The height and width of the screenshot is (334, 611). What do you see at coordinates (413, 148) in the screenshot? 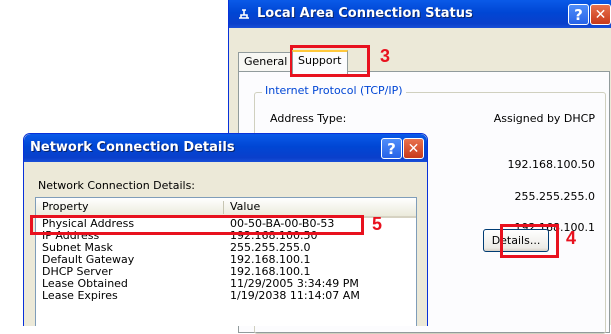
I see `details-close-button: ✕` at bounding box center [413, 148].